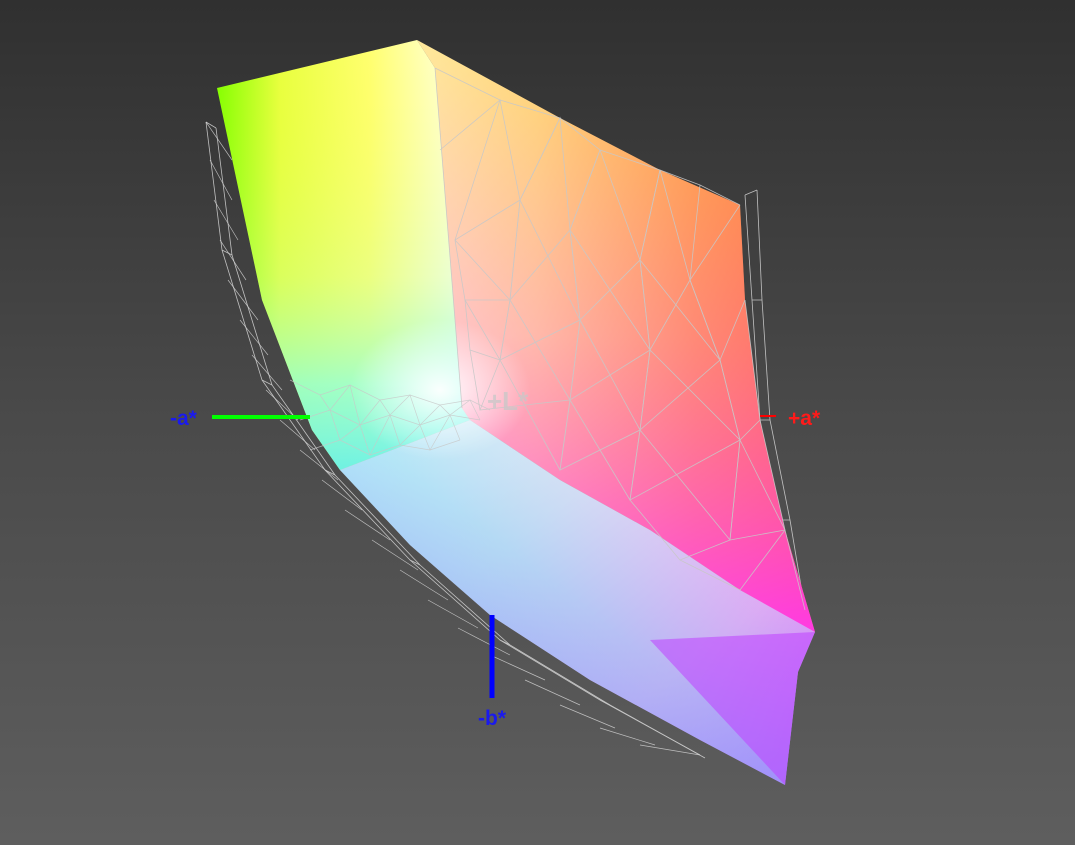  Describe the element at coordinates (184, 418) in the screenshot. I see `neg-a-axis-label: -a*` at that location.